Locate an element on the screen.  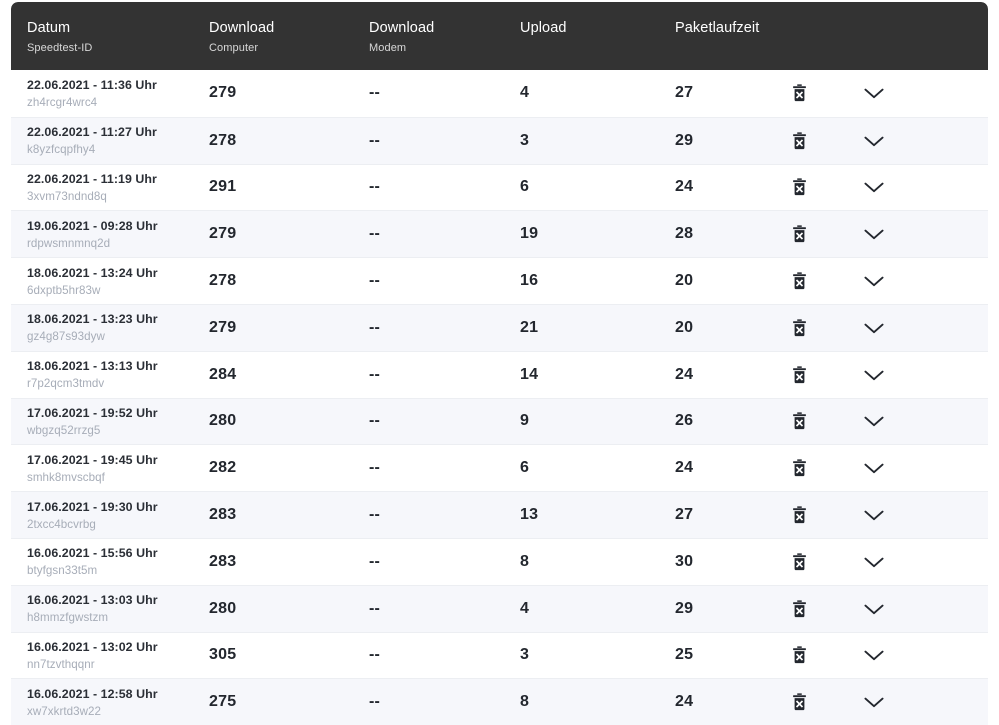
cell-date: 17.06.2021 - 19:30 Uhr 2txcc4bcvrbg is located at coordinates (110, 515).